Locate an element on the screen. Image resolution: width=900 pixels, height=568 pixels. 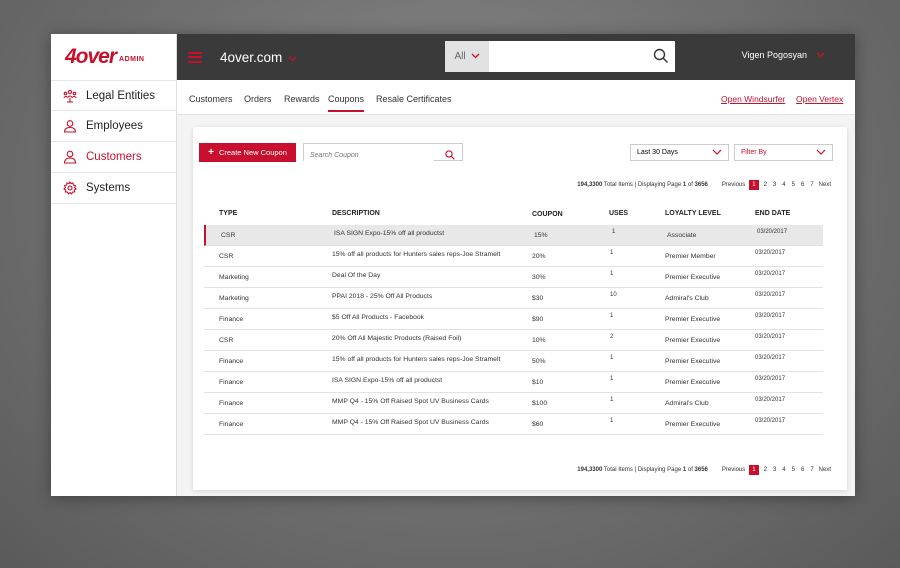
sidebar-item-label: Employees is located at coordinates (114, 126).